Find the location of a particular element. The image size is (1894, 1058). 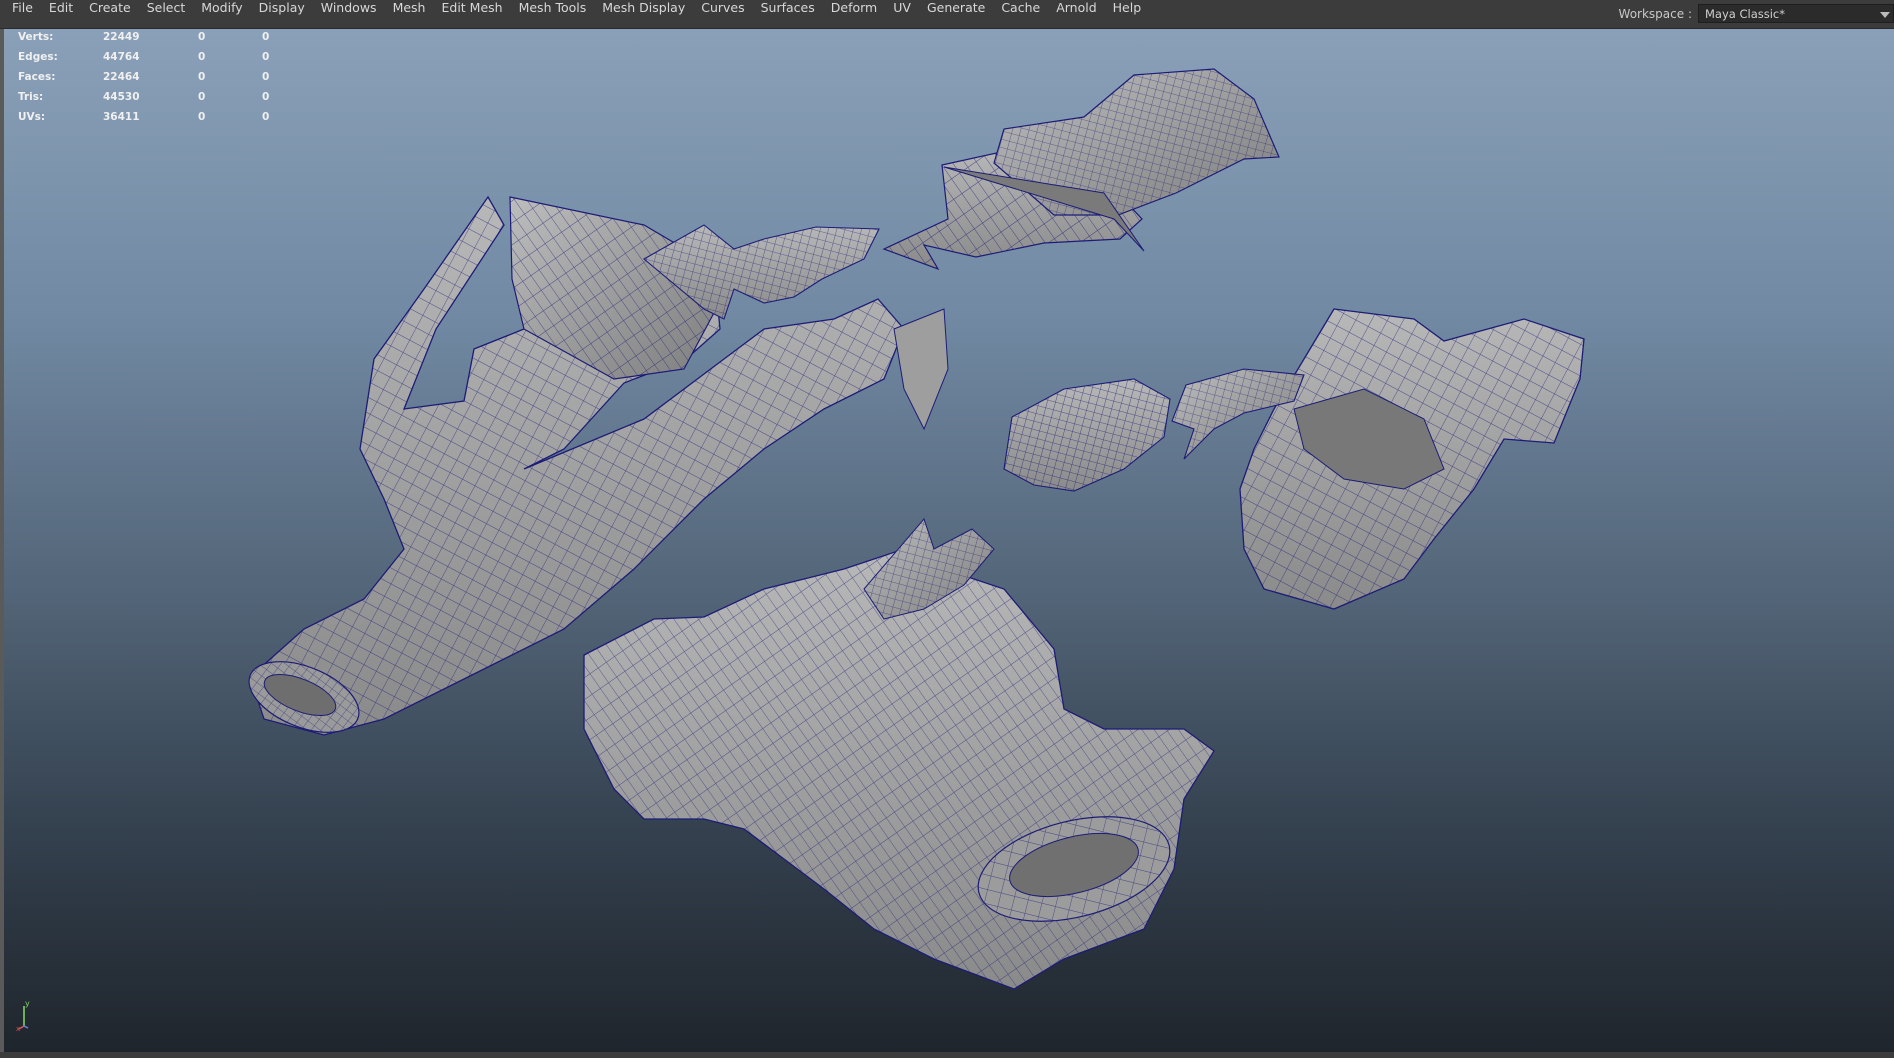

menu-deform: Deform is located at coordinates (854, 14).